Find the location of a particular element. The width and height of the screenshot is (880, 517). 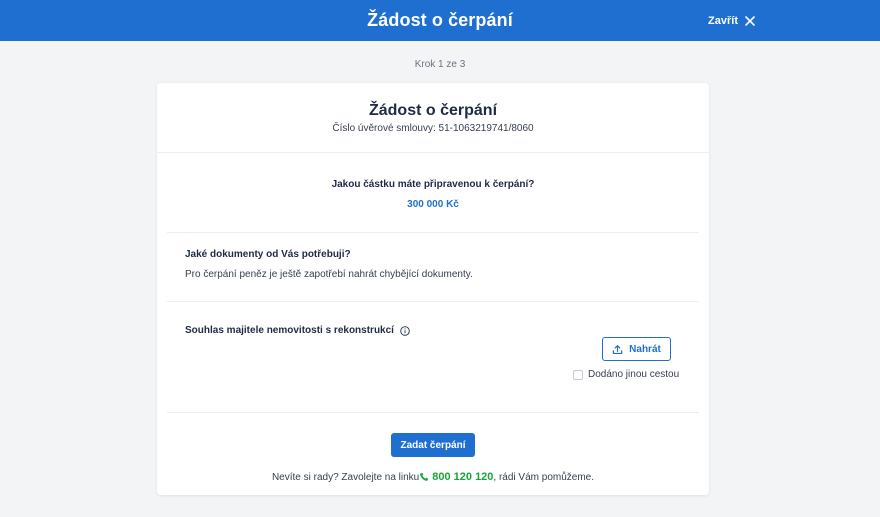

close-button: Zavřít is located at coordinates (732, 20).